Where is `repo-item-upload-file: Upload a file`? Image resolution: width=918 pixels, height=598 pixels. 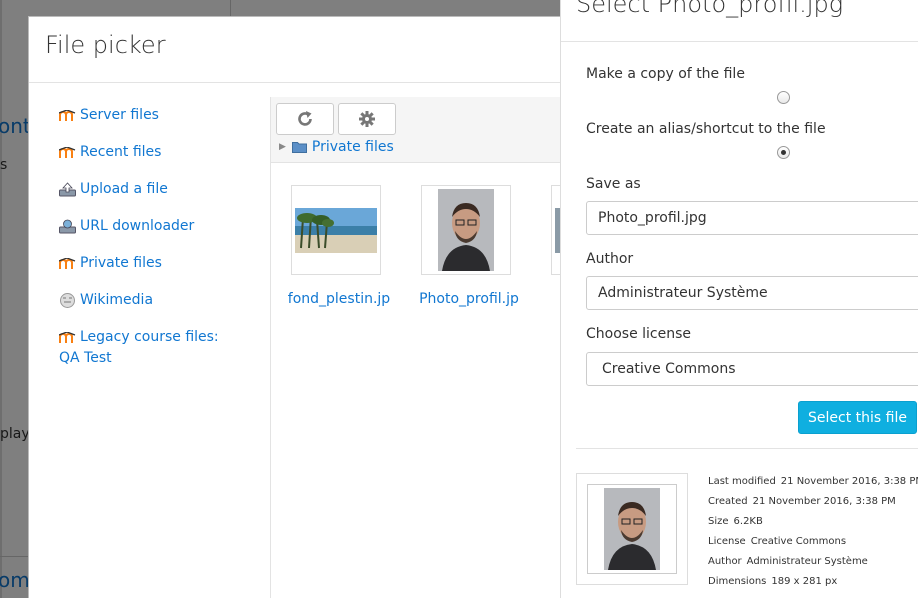
repo-item-upload-file: Upload a file is located at coordinates (149, 189).